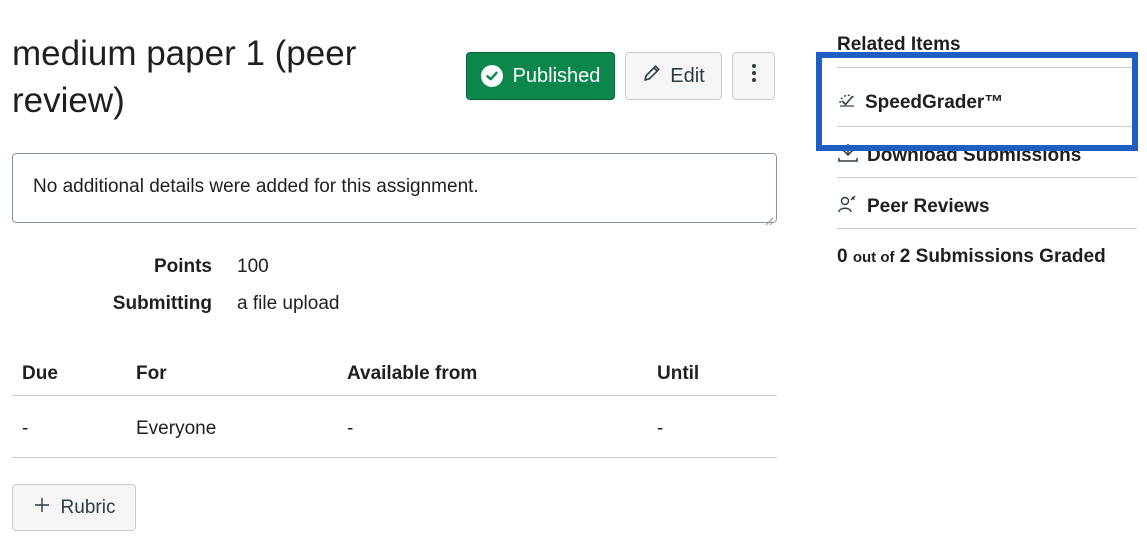 The image size is (1147, 560). I want to click on check-circle-icon, so click(491, 76).